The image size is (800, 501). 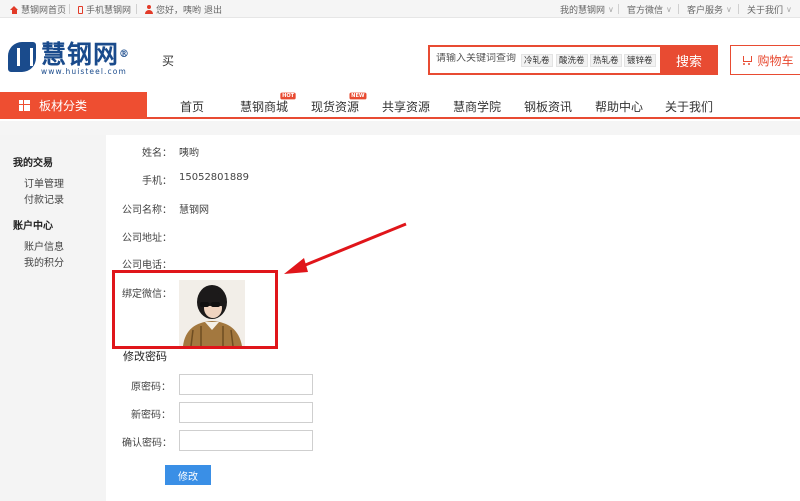 I want to click on change-password-button: 修改, so click(x=188, y=475).